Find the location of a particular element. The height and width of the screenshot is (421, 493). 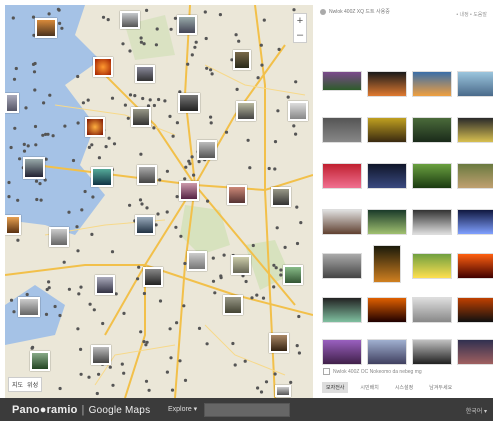

sidebar-tab: 남겨두세요 is located at coordinates (440, 387).